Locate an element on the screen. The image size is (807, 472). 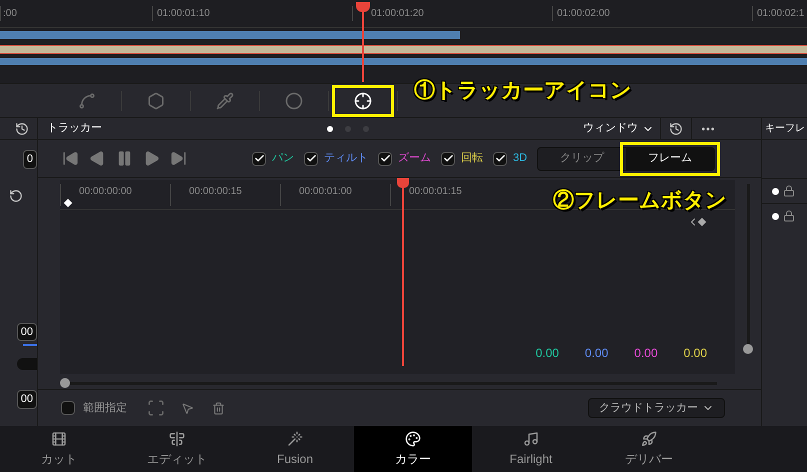
timecode-label: 00:00:01:00 is located at coordinates (335, 195).